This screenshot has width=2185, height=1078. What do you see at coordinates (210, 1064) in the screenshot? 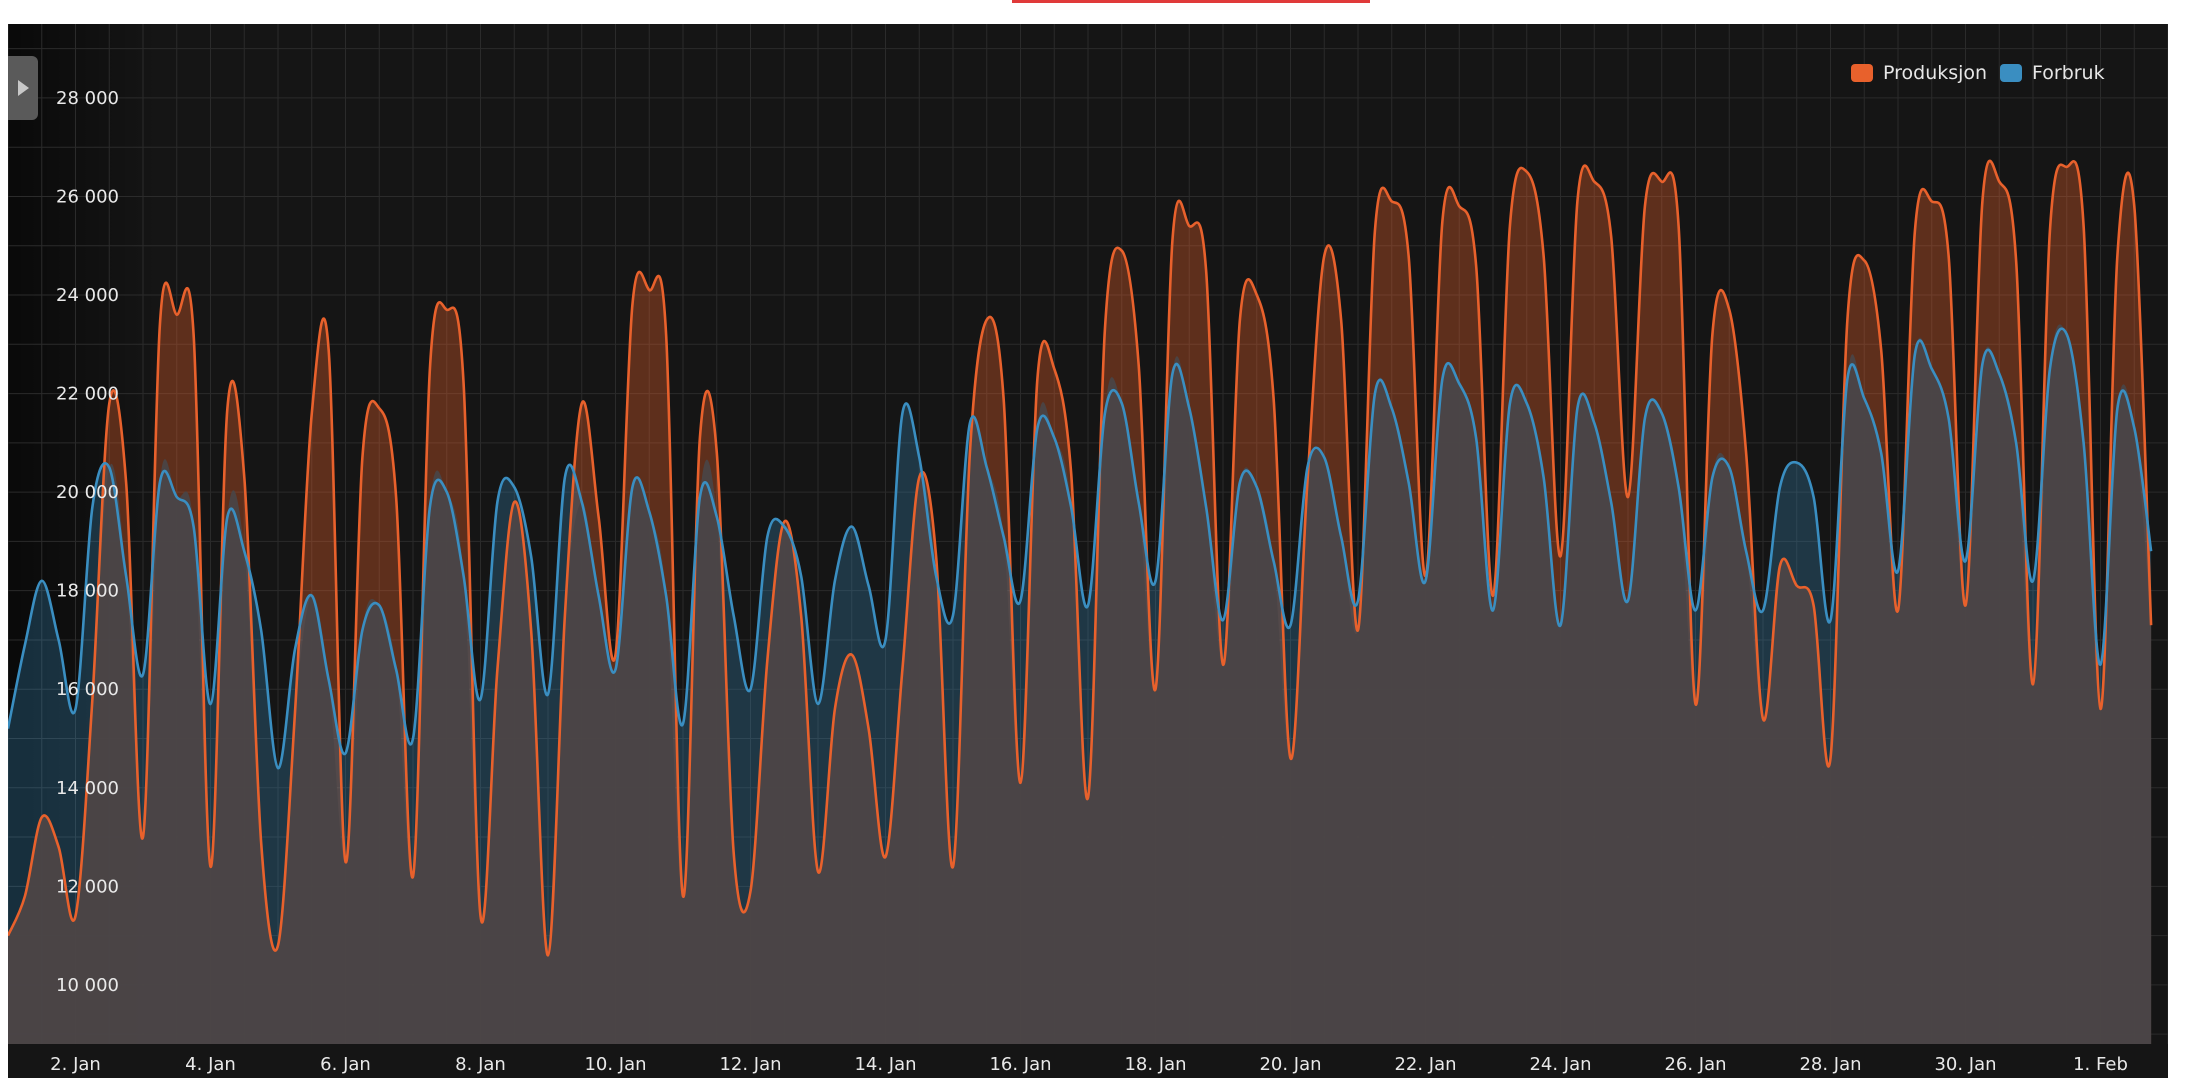
I see `x-tick-label: 4. Jan` at bounding box center [210, 1064].